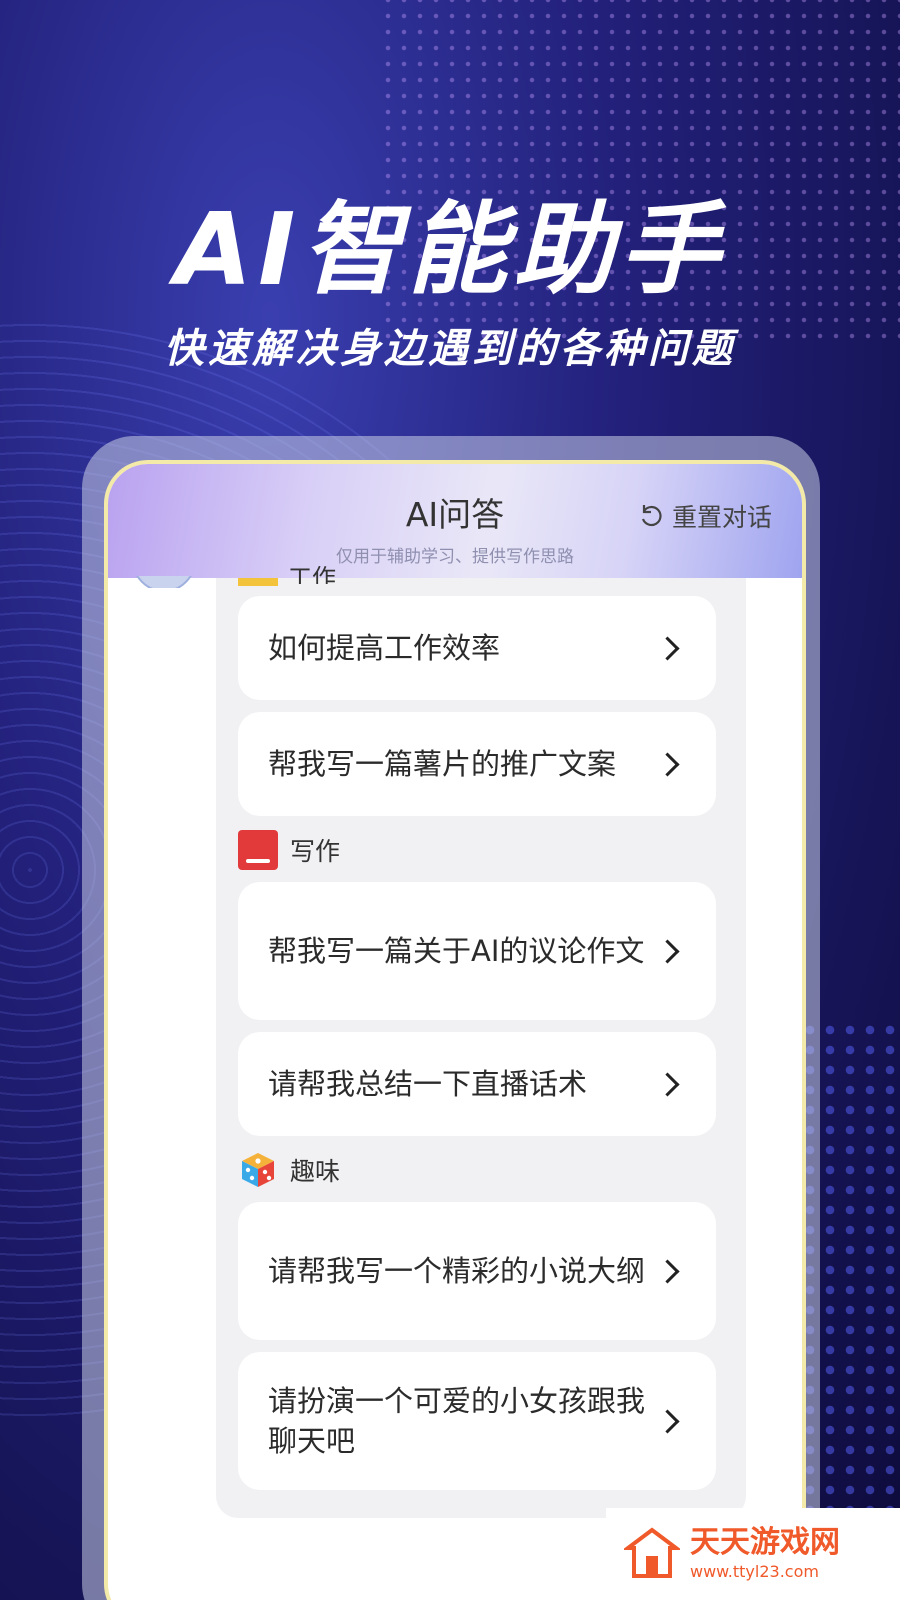 This screenshot has height=1600, width=900. Describe the element at coordinates (258, 582) in the screenshot. I see `folder-icon` at that location.